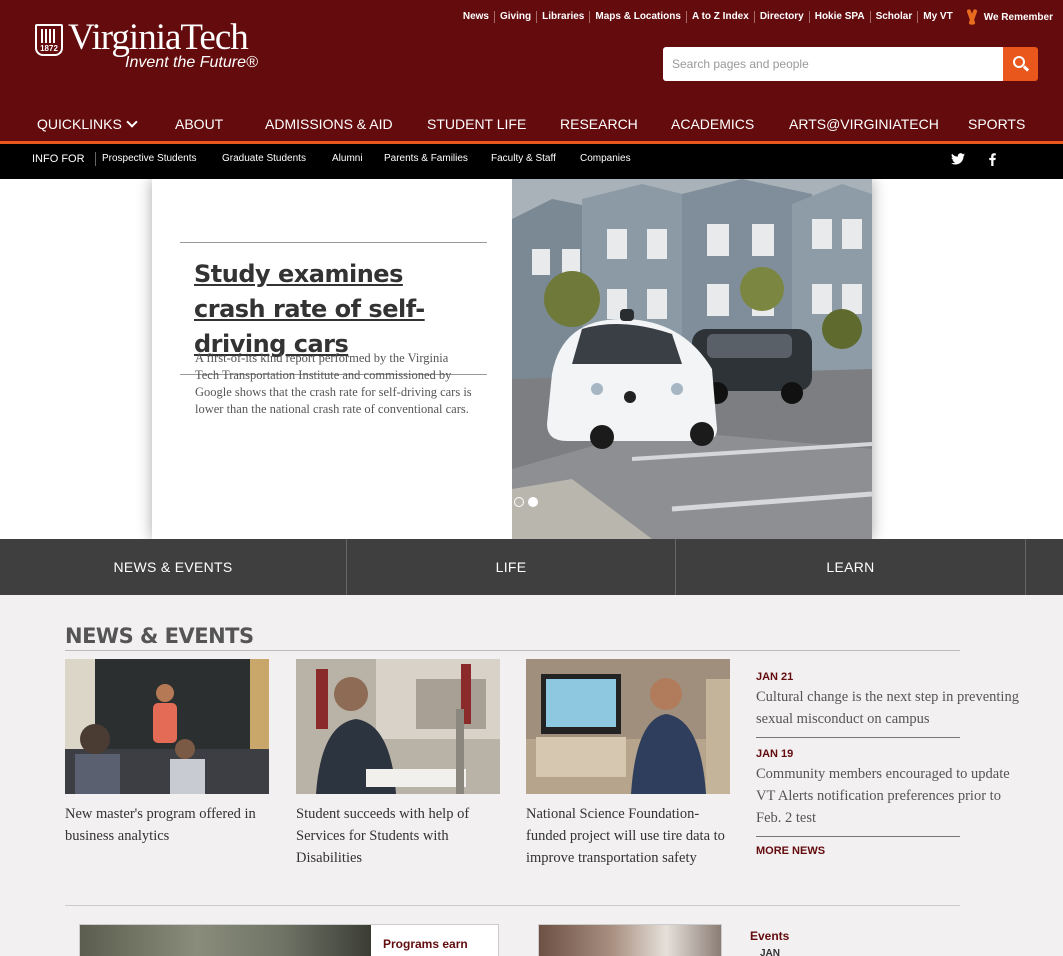 The image size is (1063, 956). I want to click on nav-academics: ACADEMICS, so click(712, 124).